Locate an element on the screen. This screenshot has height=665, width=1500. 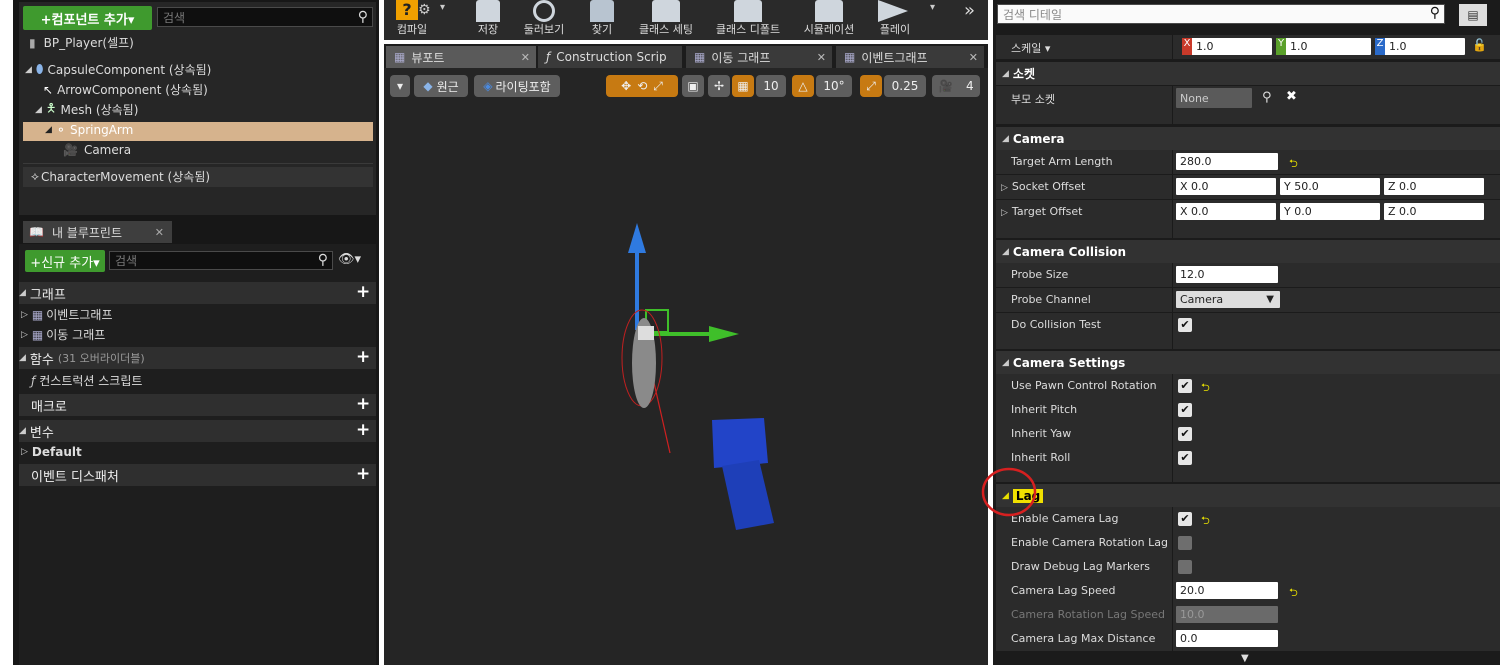
play-dropdown-icon: ▾ is located at coordinates (932, 7).